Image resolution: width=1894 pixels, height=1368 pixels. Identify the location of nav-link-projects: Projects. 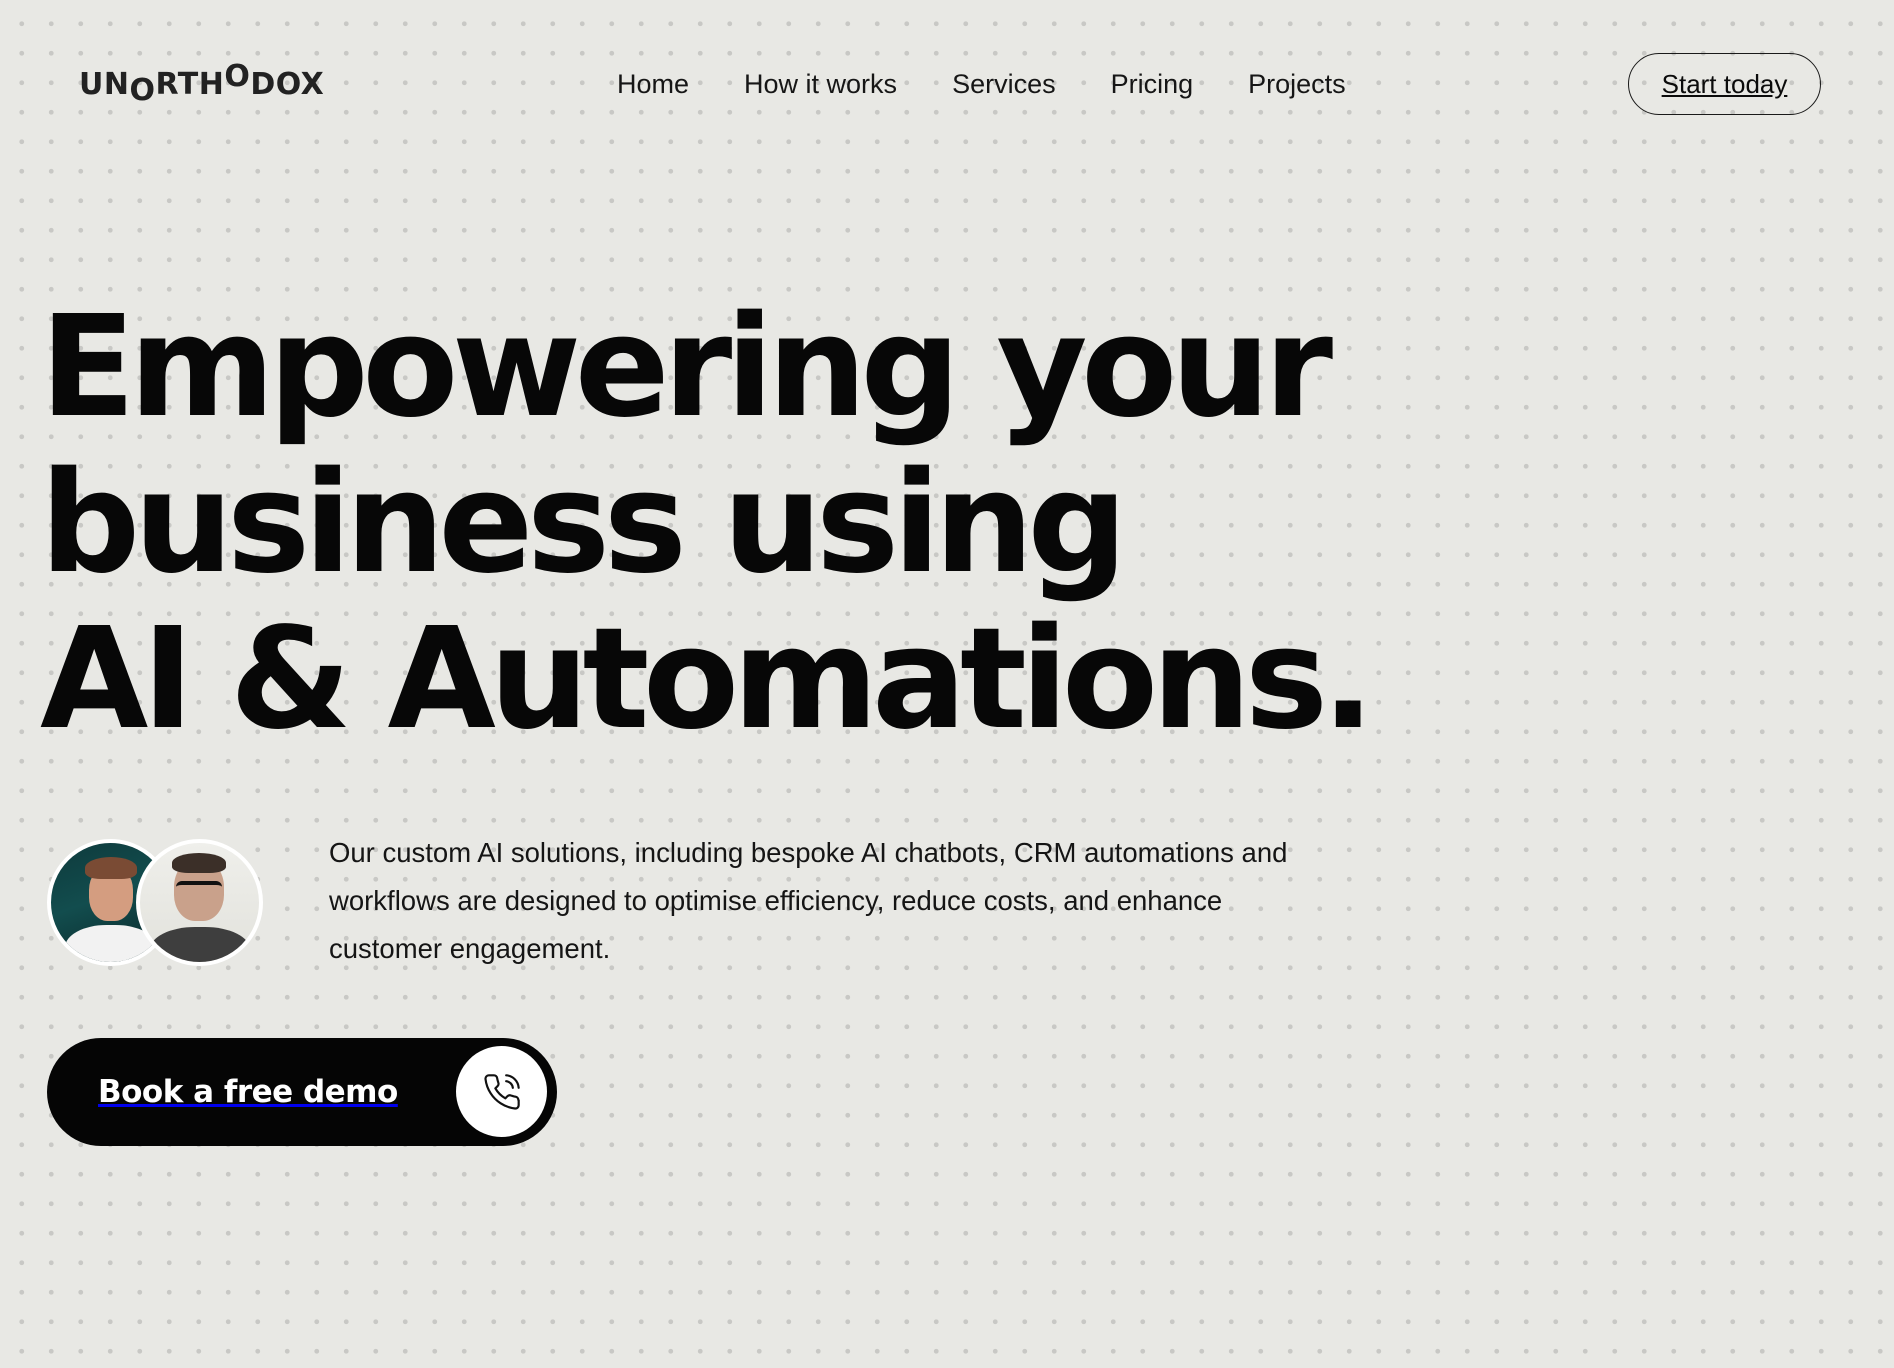
(1297, 84).